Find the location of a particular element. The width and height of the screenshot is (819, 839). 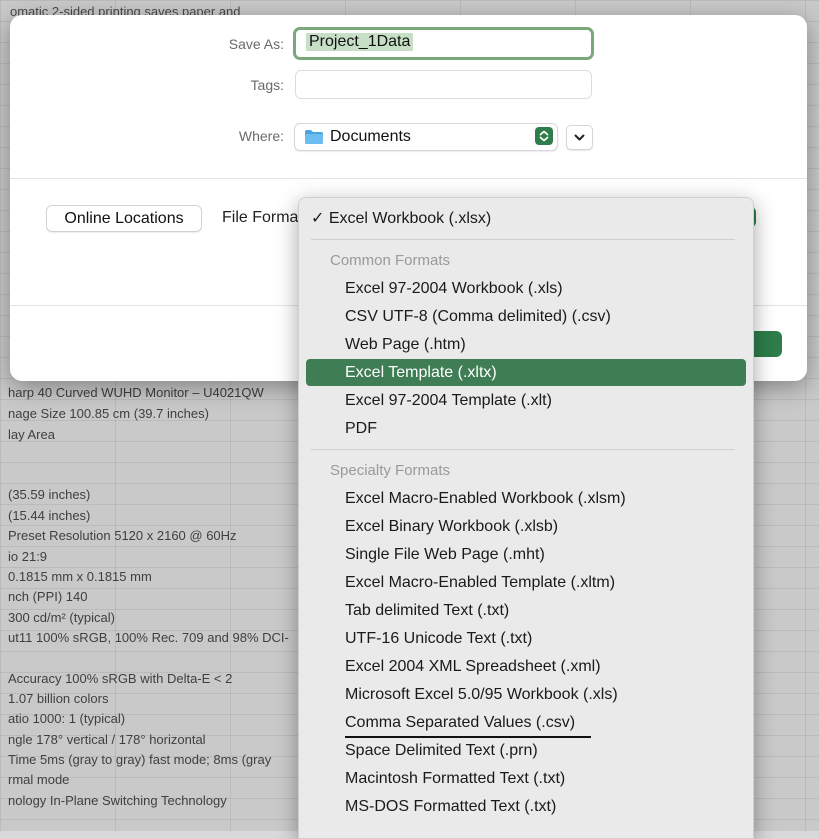

menu-item: UTF-16 Unicode Text (.txt) is located at coordinates (438, 639).